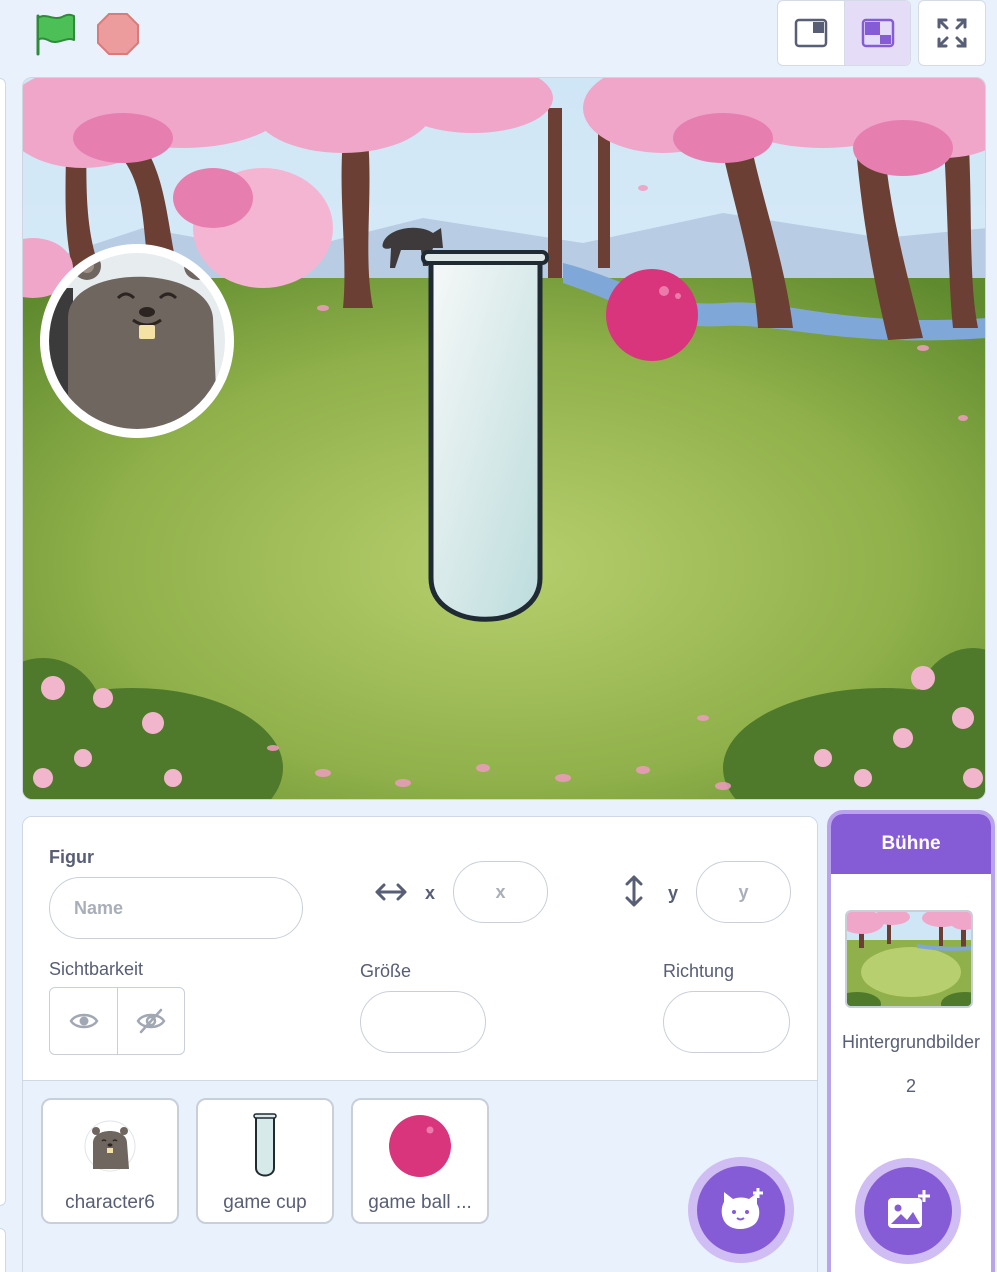 This screenshot has height=1272, width=997. Describe the element at coordinates (652, 315) in the screenshot. I see `game-ball-sprite` at that location.